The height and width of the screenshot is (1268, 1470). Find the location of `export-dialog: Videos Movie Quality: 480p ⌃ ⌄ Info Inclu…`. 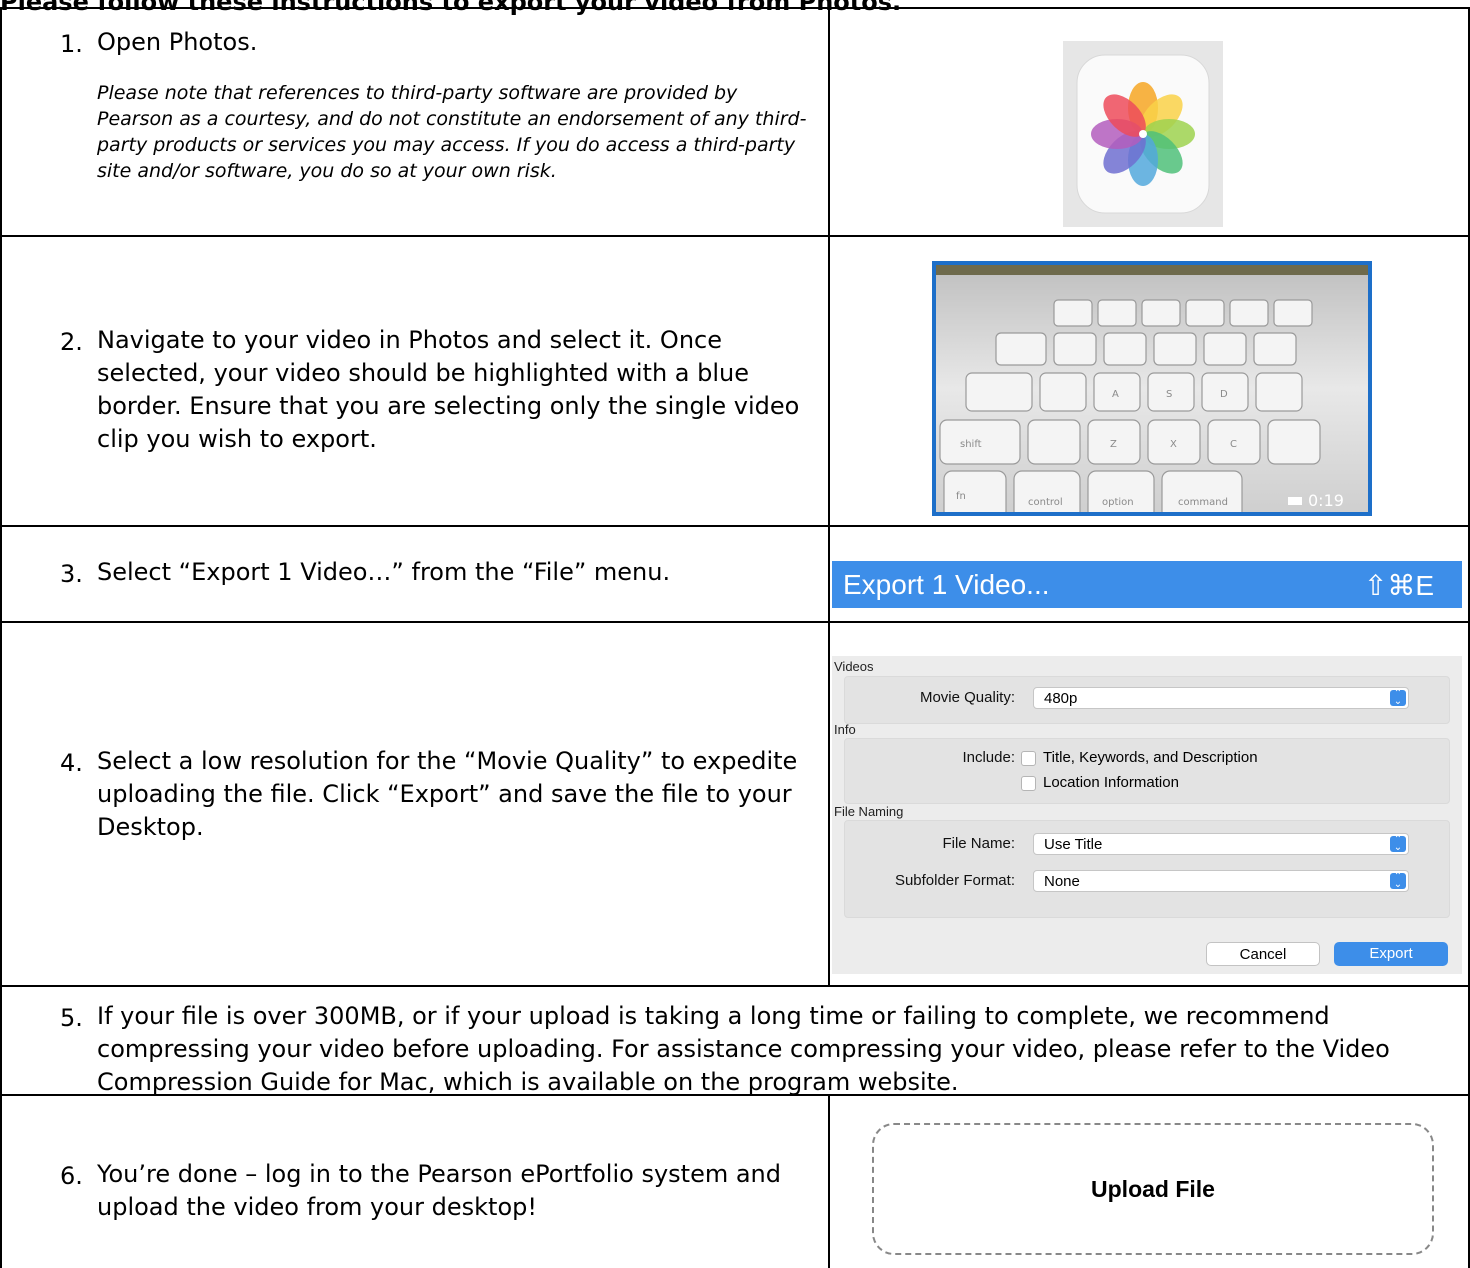

export-dialog: Videos Movie Quality: 480p ⌃ ⌄ Info Inclu… is located at coordinates (1147, 815).